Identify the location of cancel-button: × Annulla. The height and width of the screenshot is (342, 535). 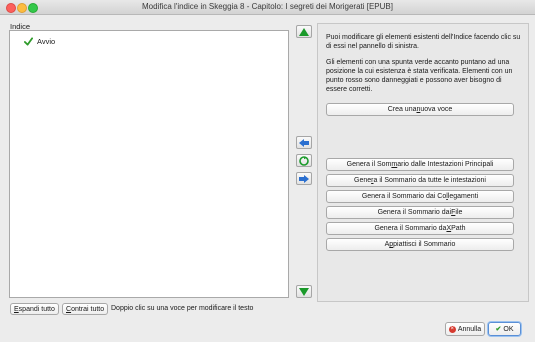
(465, 329).